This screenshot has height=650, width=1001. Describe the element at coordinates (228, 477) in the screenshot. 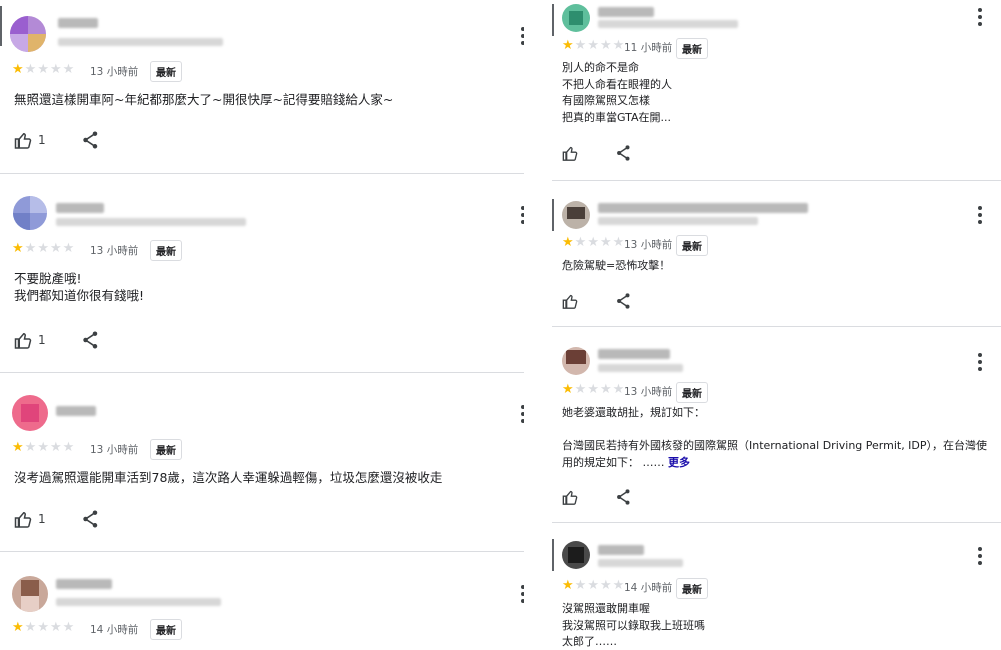

I see `review-text-line: 沒考過駕照還能開車活到78歲，這次路人幸運躲過輕傷，垃圾怎麼還沒被收走` at that location.